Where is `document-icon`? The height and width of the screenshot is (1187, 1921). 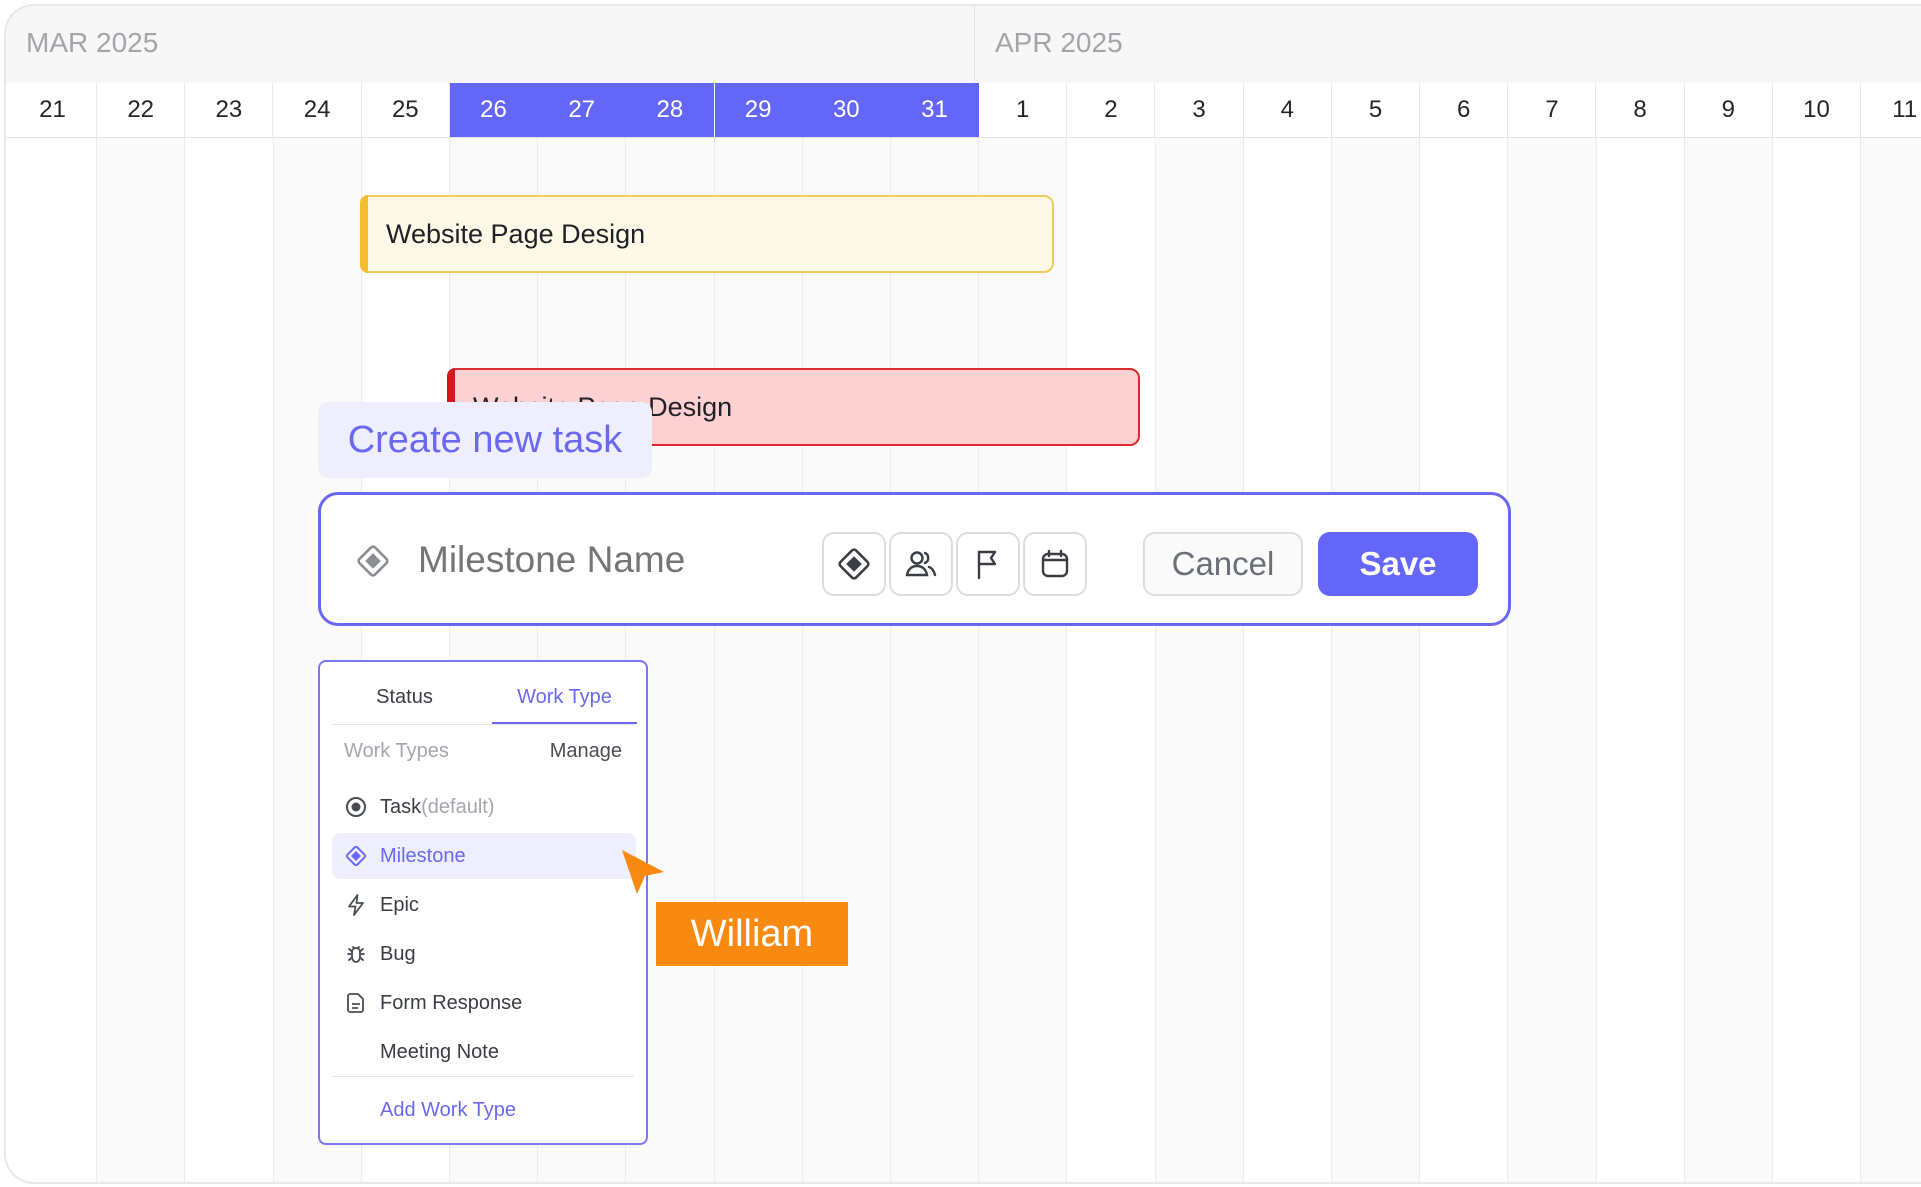
document-icon is located at coordinates (355, 1003).